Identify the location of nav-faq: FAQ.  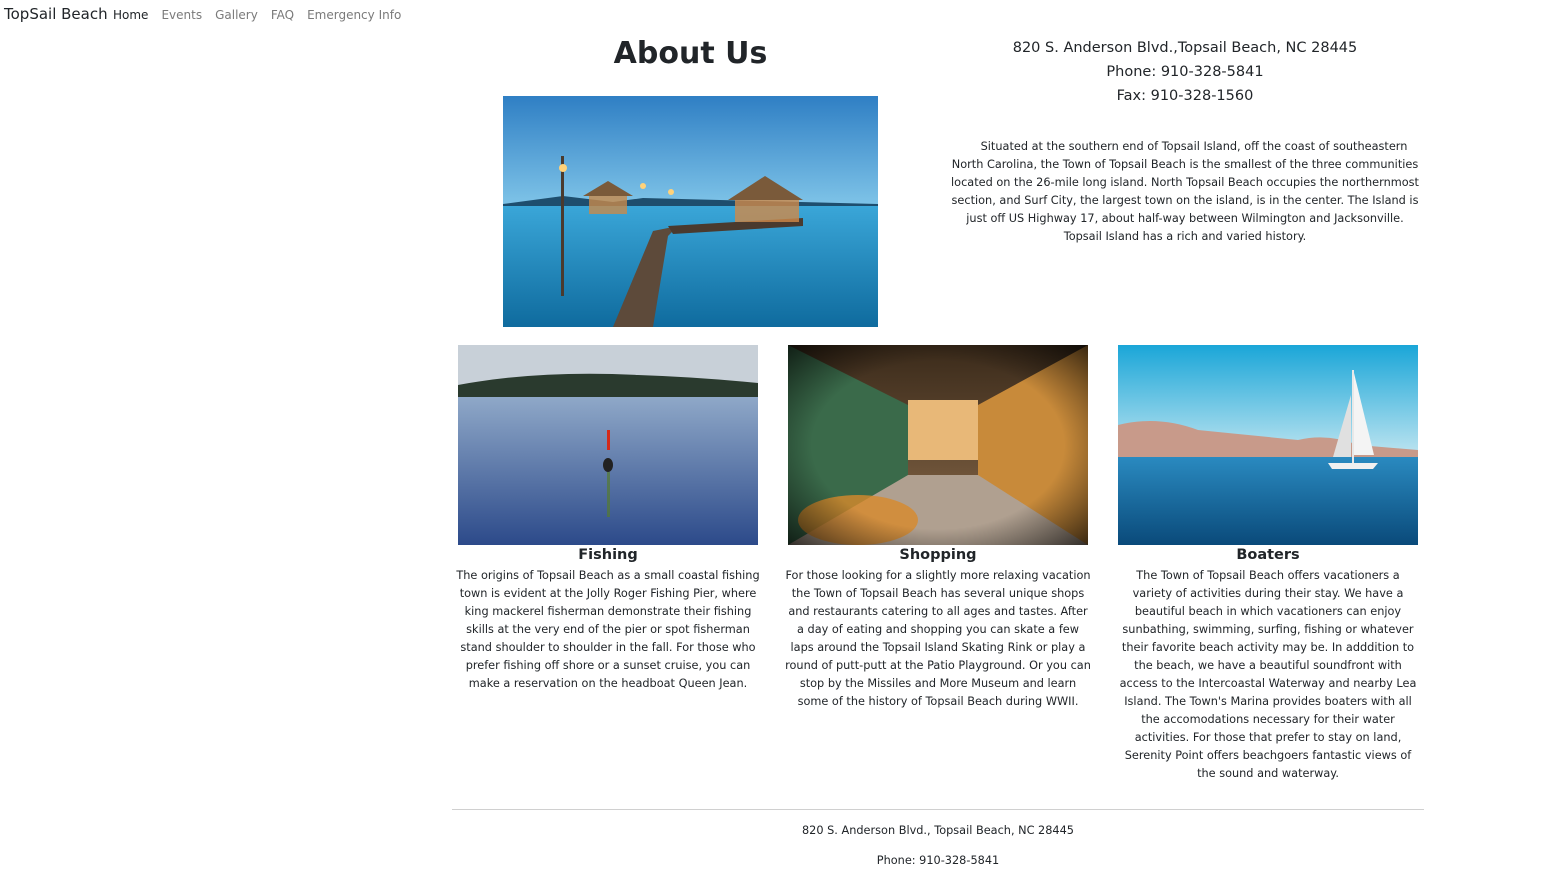
(282, 15).